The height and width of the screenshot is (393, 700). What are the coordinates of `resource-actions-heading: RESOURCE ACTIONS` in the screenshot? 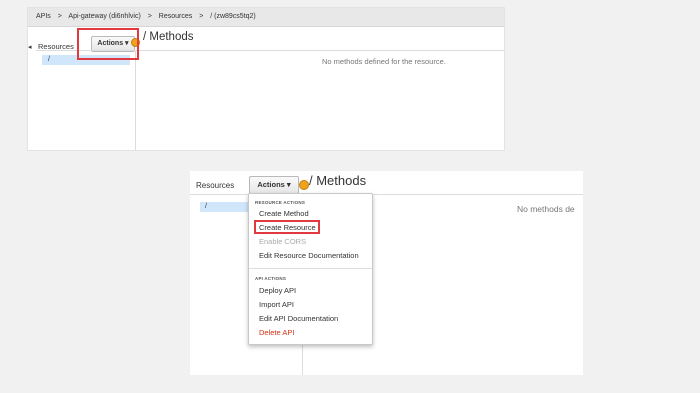 It's located at (280, 202).